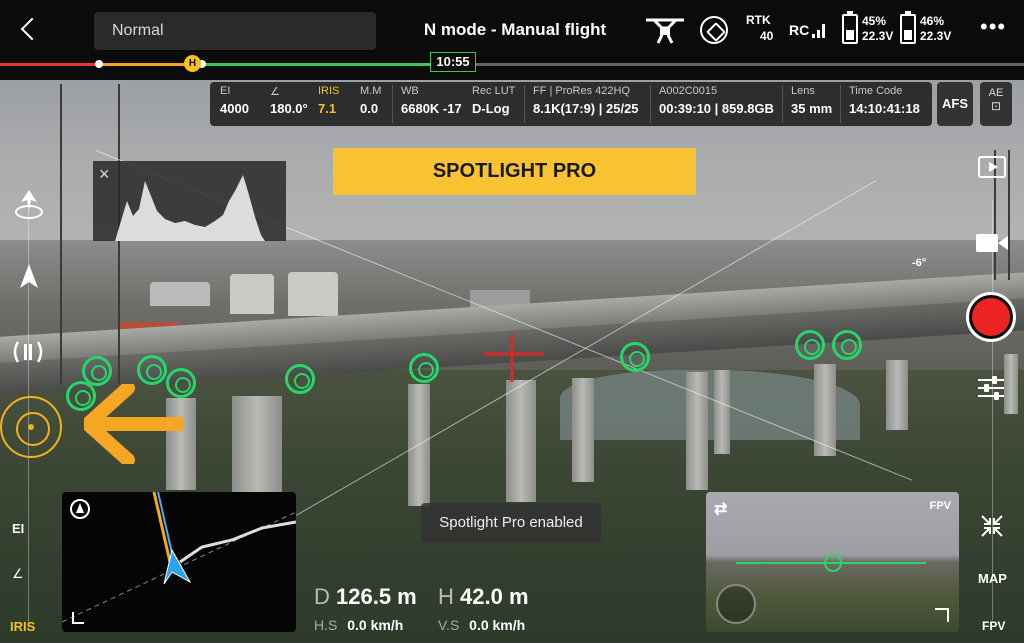 The image size is (1024, 643). I want to click on rtk-status: RTK 40, so click(759, 28).